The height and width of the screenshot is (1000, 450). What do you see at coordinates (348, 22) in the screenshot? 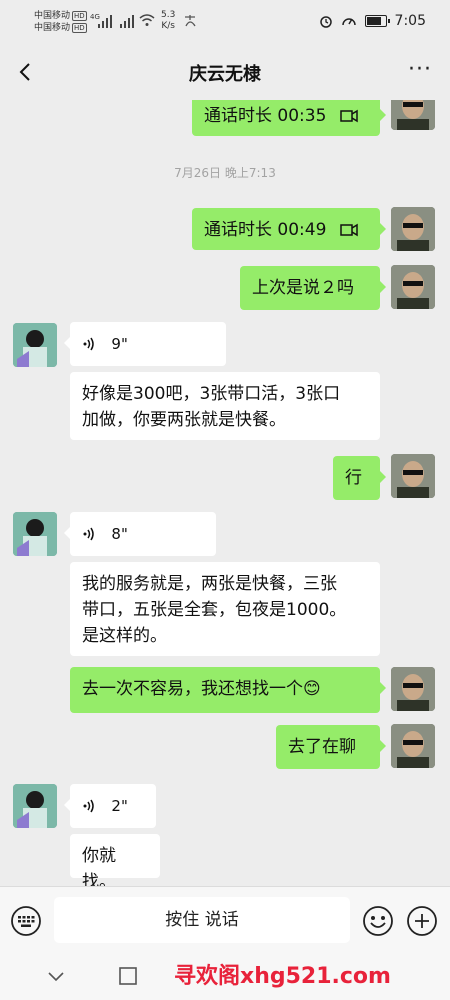
I see `speed-gauge-icon` at bounding box center [348, 22].